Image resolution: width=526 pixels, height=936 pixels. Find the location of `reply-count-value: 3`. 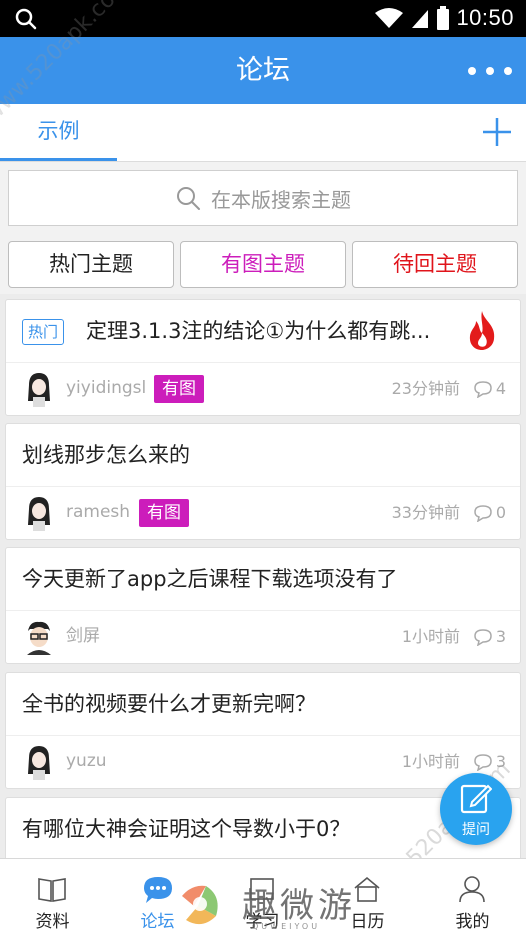

reply-count-value: 3 is located at coordinates (500, 636).